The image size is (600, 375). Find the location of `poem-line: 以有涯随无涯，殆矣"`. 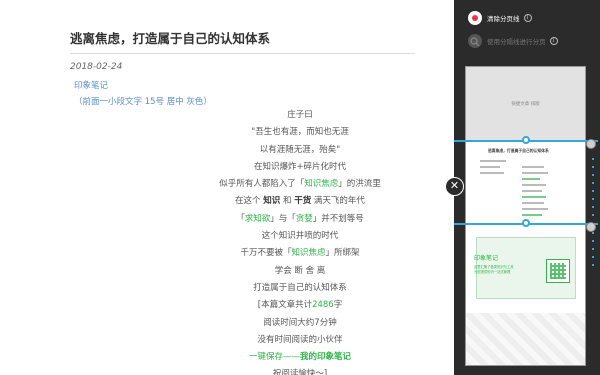

poem-line: 以有涯随无涯，殆矣" is located at coordinates (300, 149).